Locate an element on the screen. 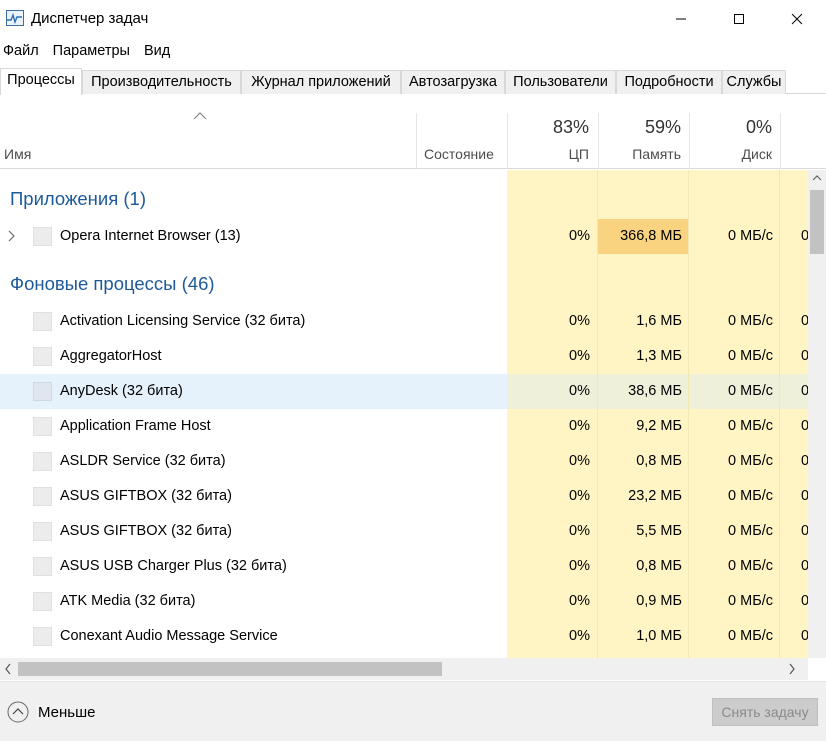 The width and height of the screenshot is (826, 741). close-icon is located at coordinates (797, 19).